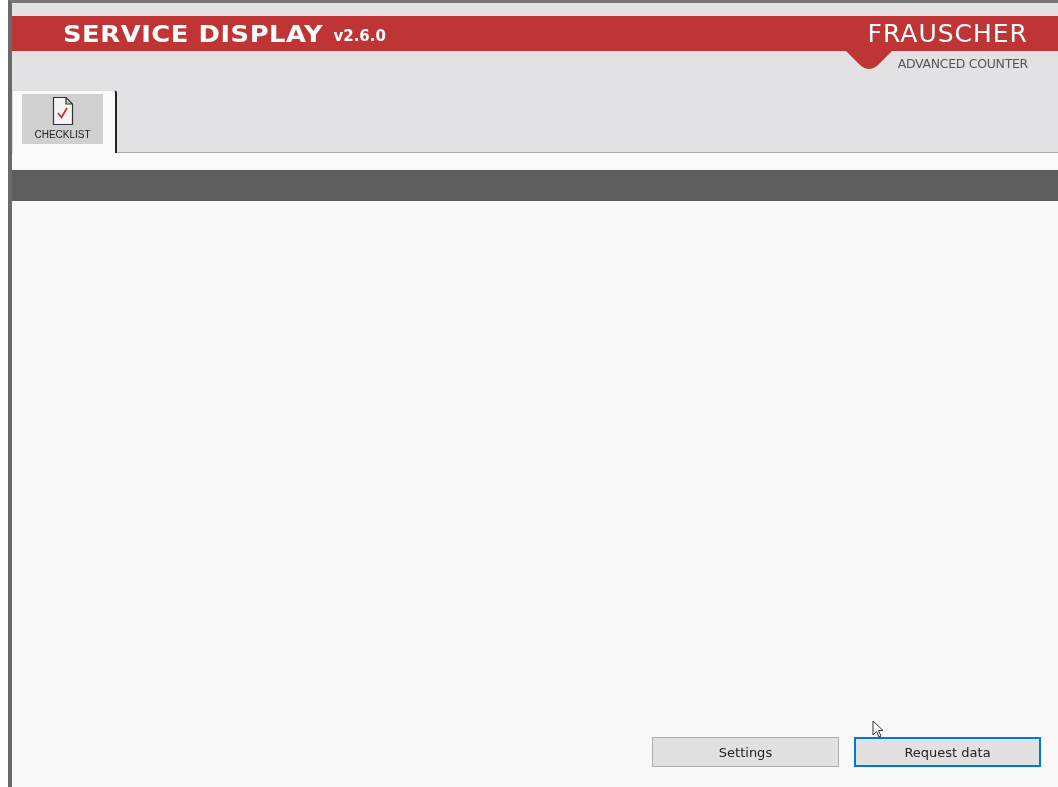 This screenshot has height=787, width=1058. Describe the element at coordinates (878, 729) in the screenshot. I see `cursor-icon` at that location.